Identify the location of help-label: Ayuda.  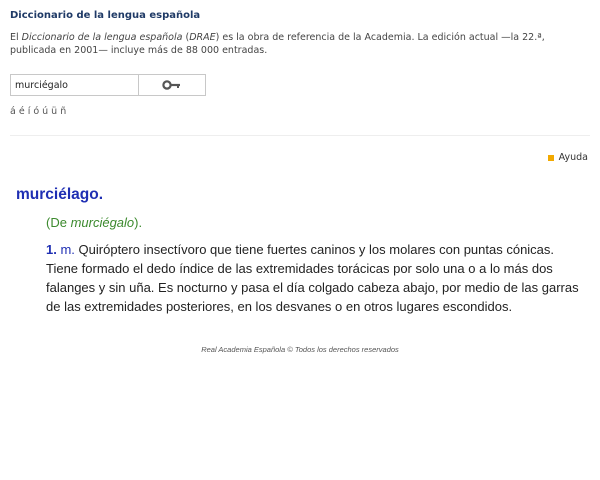
(573, 157).